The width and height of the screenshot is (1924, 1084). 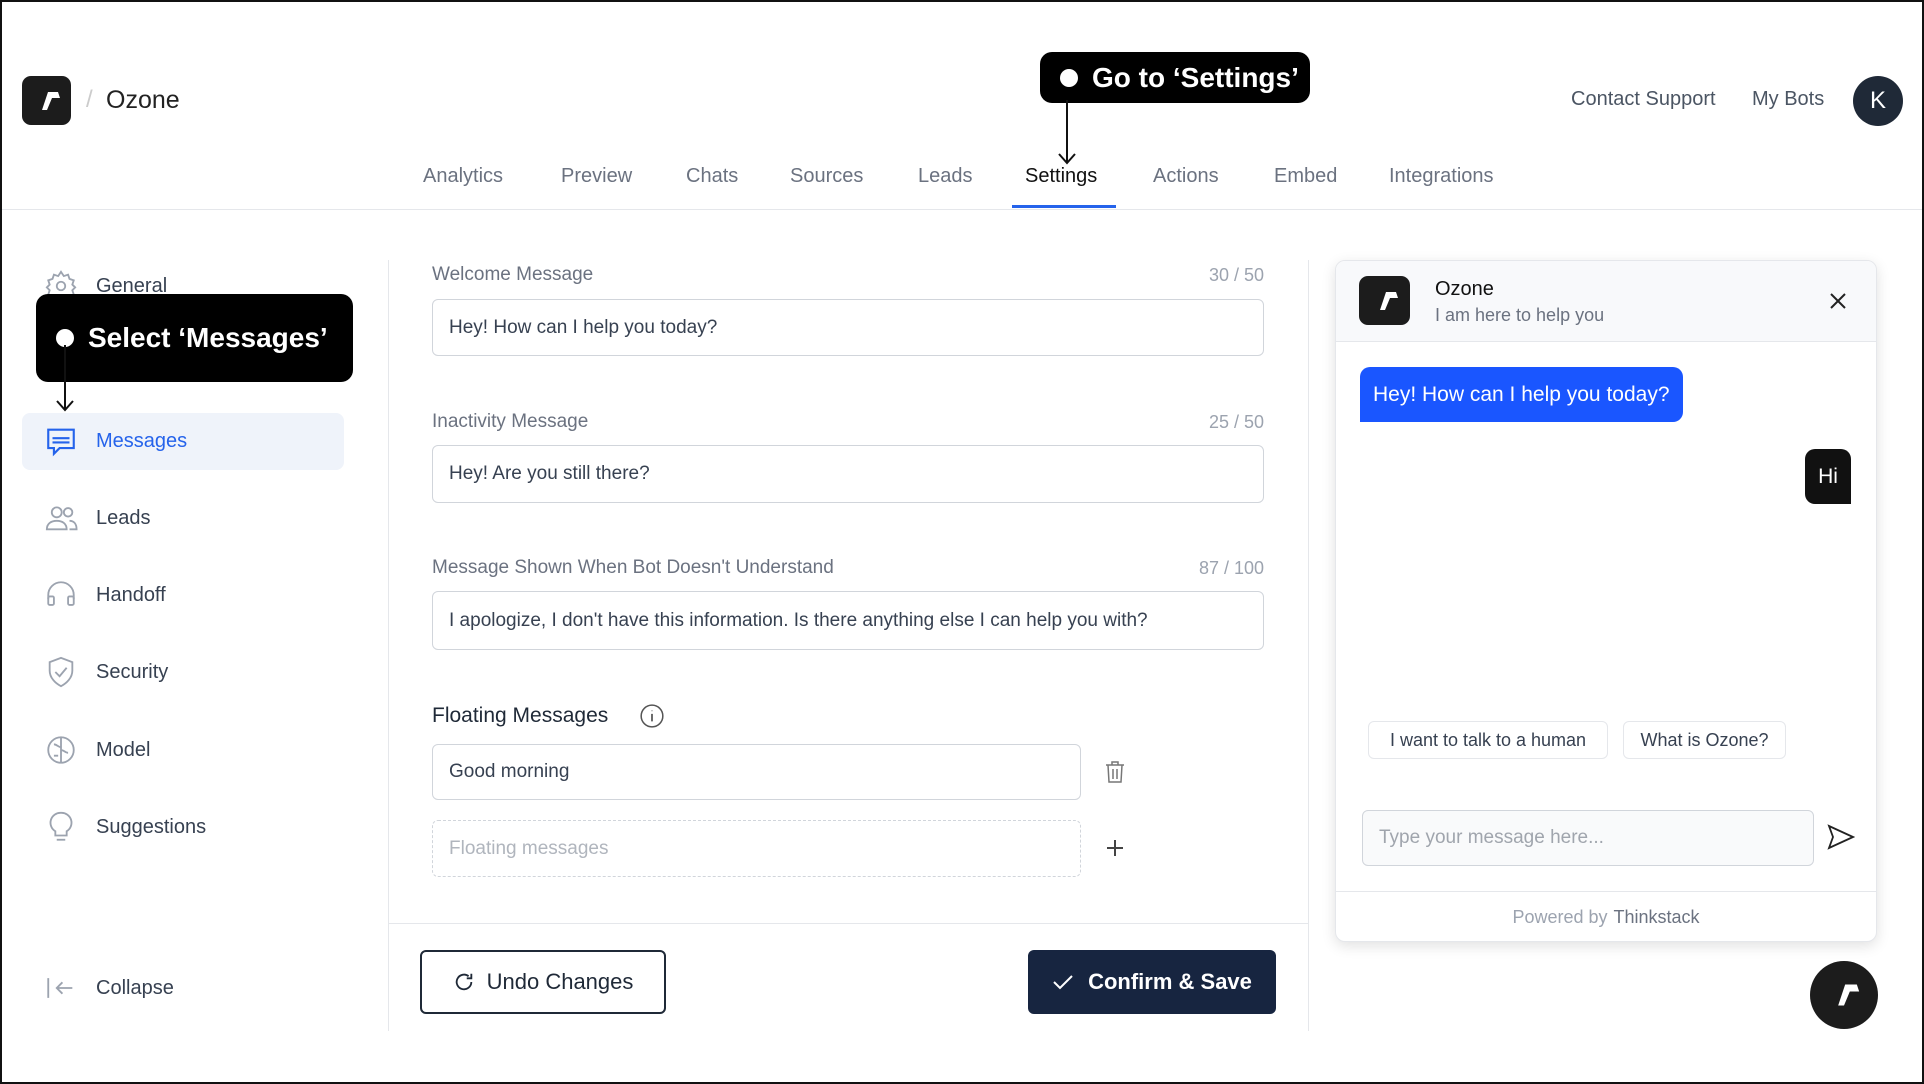 I want to click on app-logo, so click(x=46, y=100).